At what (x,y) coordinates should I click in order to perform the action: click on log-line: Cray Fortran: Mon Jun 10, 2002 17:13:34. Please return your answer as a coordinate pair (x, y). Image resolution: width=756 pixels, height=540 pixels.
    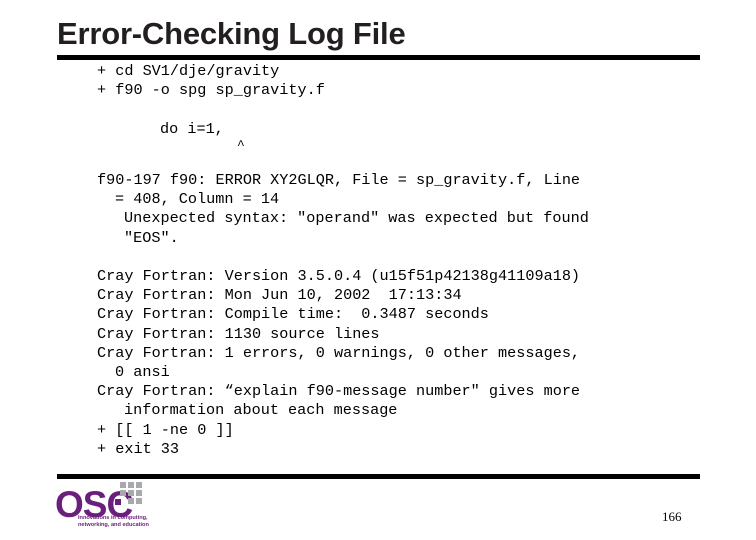
    Looking at the image, I should click on (279, 295).